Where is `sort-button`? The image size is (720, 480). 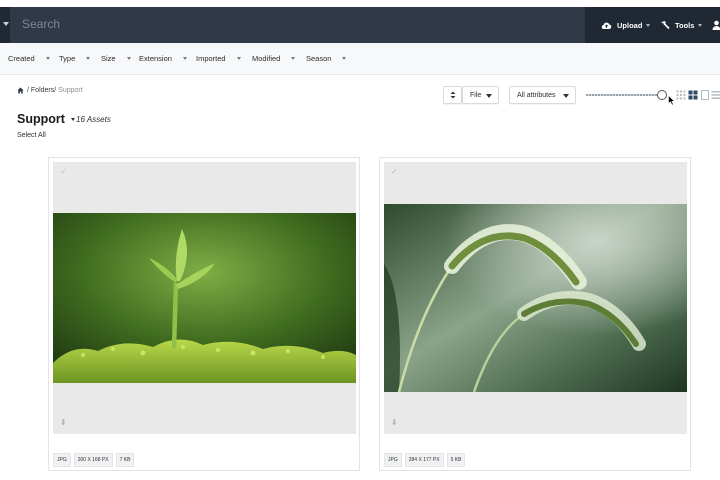
sort-button is located at coordinates (452, 95).